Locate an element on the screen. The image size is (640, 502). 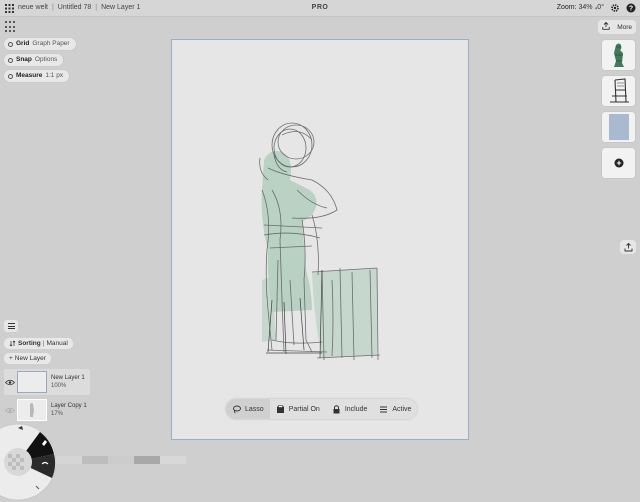
active-button: Active is located at coordinates (395, 409).